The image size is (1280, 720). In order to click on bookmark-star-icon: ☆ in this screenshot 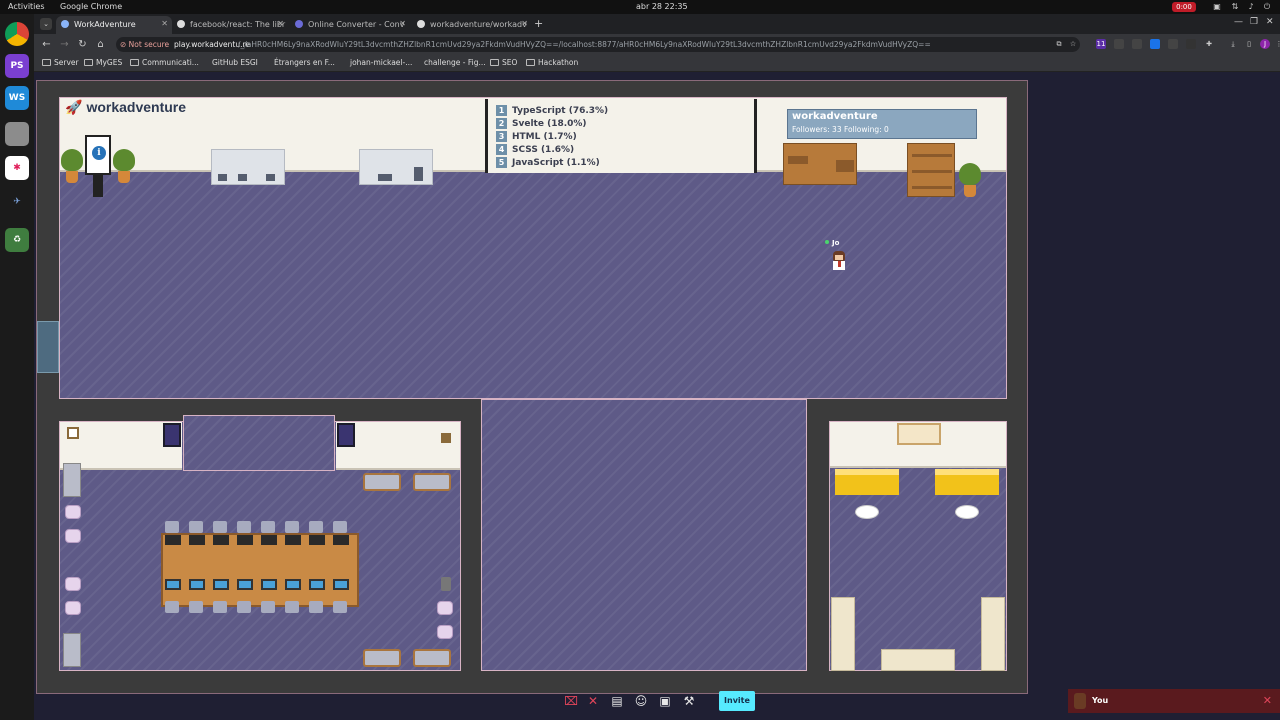, I will do `click(1073, 44)`.